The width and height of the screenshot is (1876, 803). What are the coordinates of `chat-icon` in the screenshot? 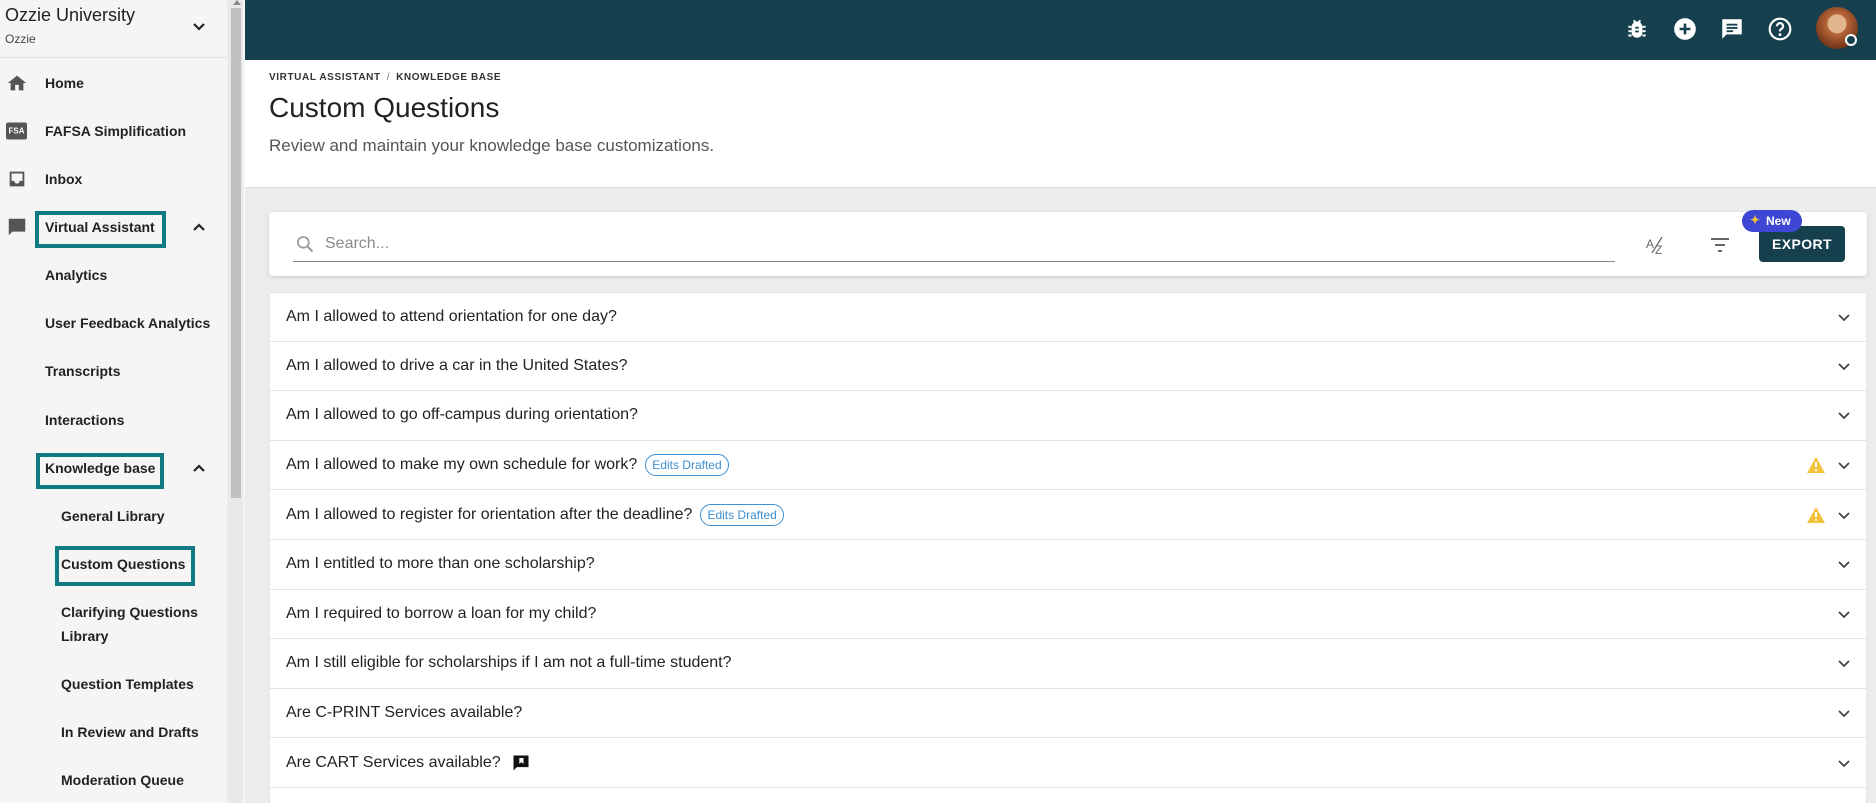 It's located at (17, 227).